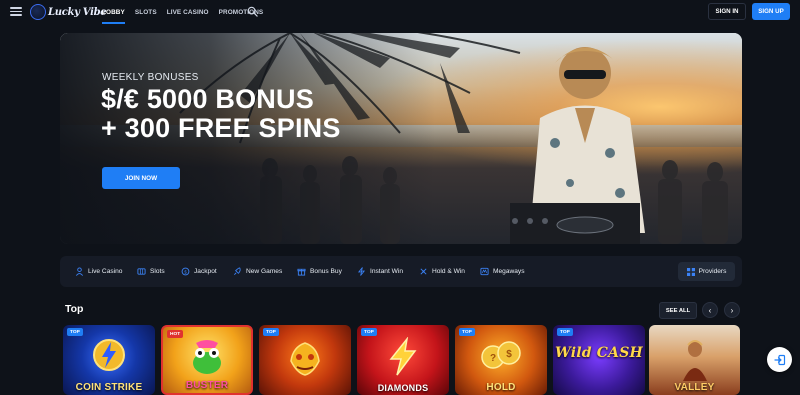  Describe the element at coordinates (599, 353) in the screenshot. I see `game-title: Wild CASH` at that location.